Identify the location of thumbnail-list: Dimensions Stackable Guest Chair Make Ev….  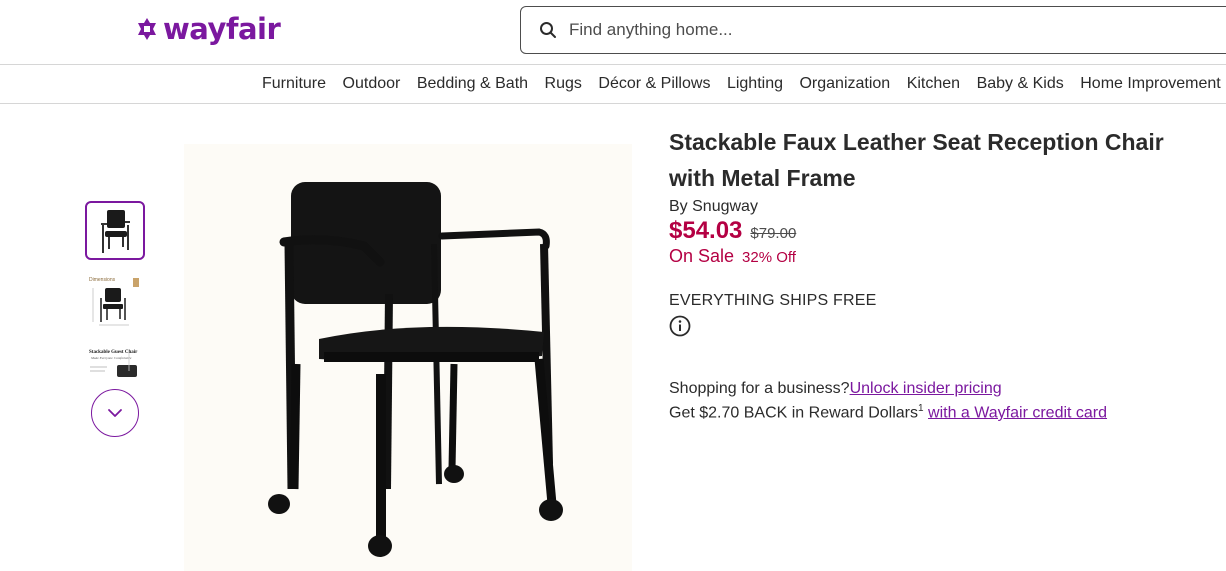
(115, 304).